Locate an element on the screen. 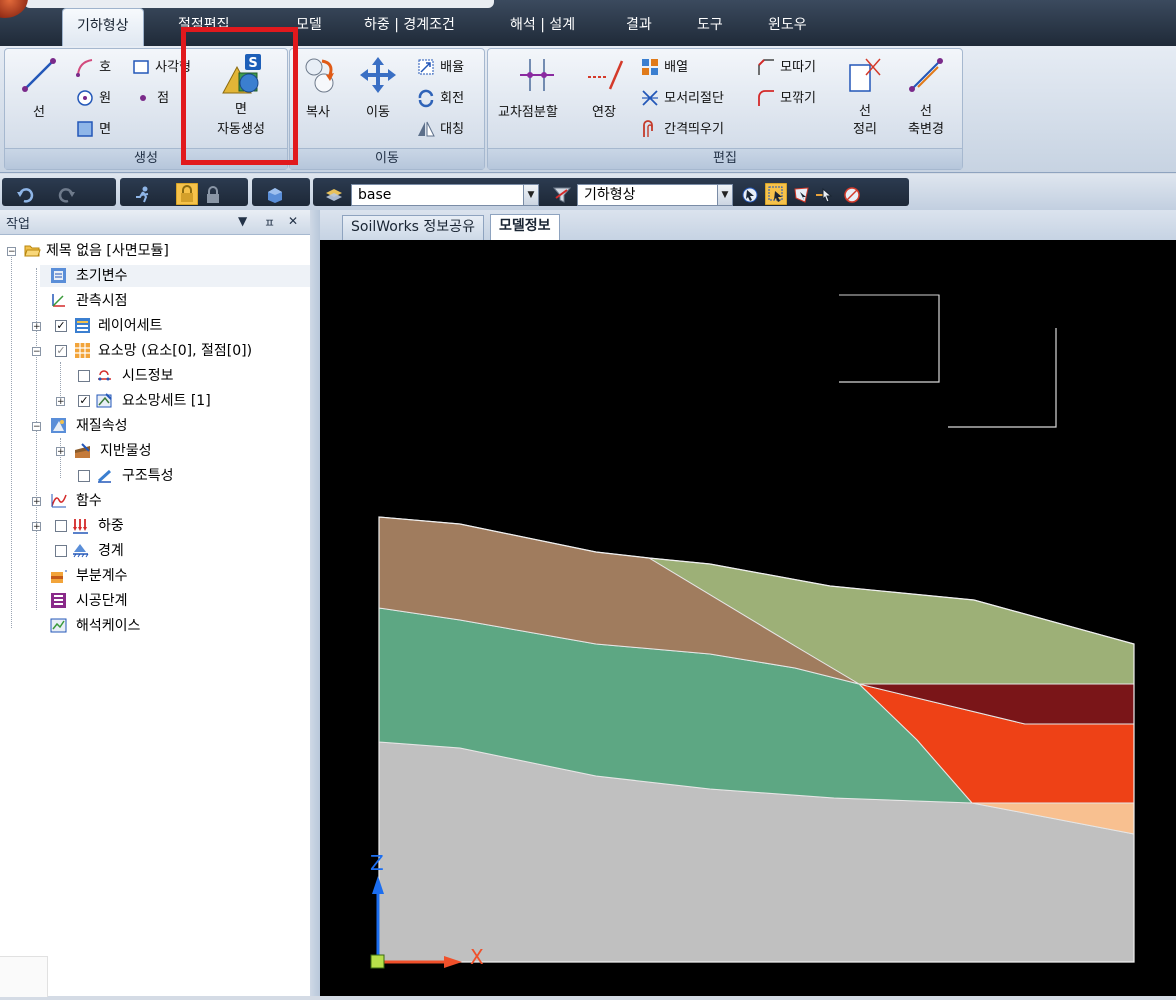 The height and width of the screenshot is (1000, 1176). select-cursor-icon is located at coordinates (750, 195).